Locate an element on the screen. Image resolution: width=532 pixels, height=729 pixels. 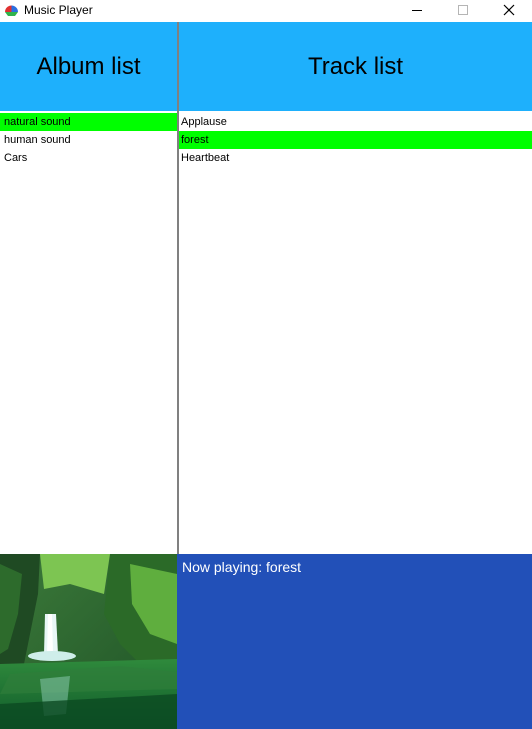
maximize-icon is located at coordinates (463, 10).